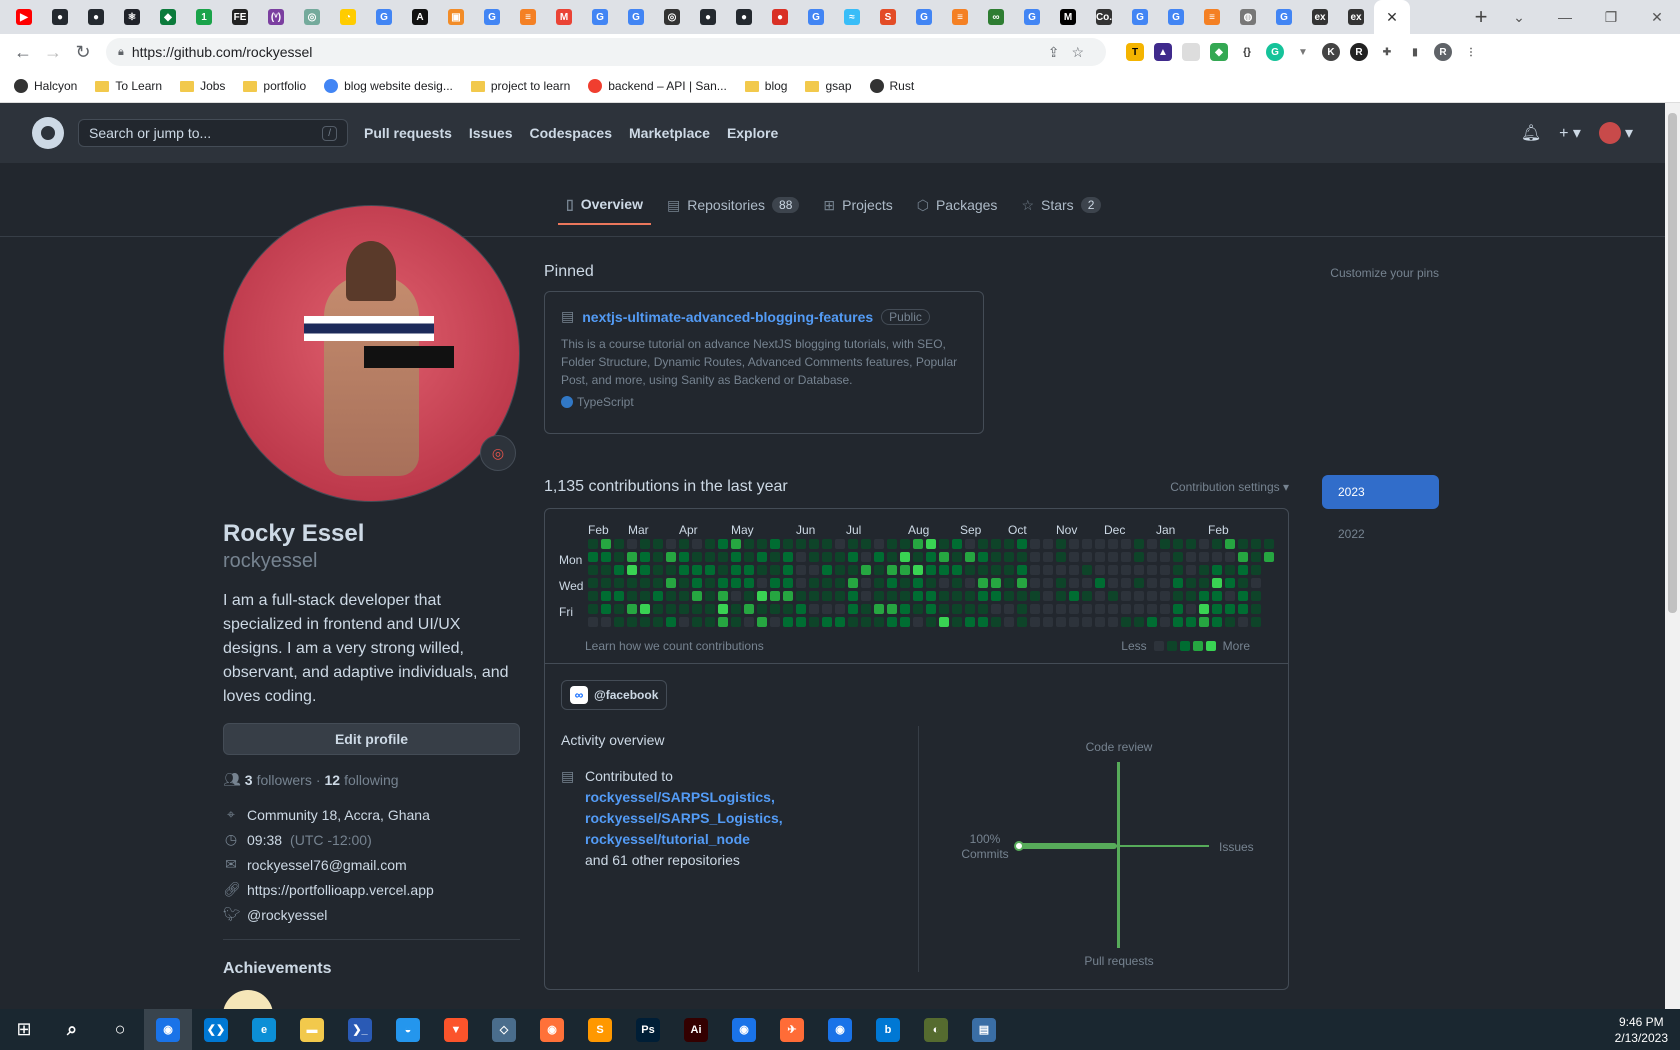 The image size is (1680, 1050). What do you see at coordinates (274, 86) in the screenshot?
I see `bookmark-item: portfolio` at bounding box center [274, 86].